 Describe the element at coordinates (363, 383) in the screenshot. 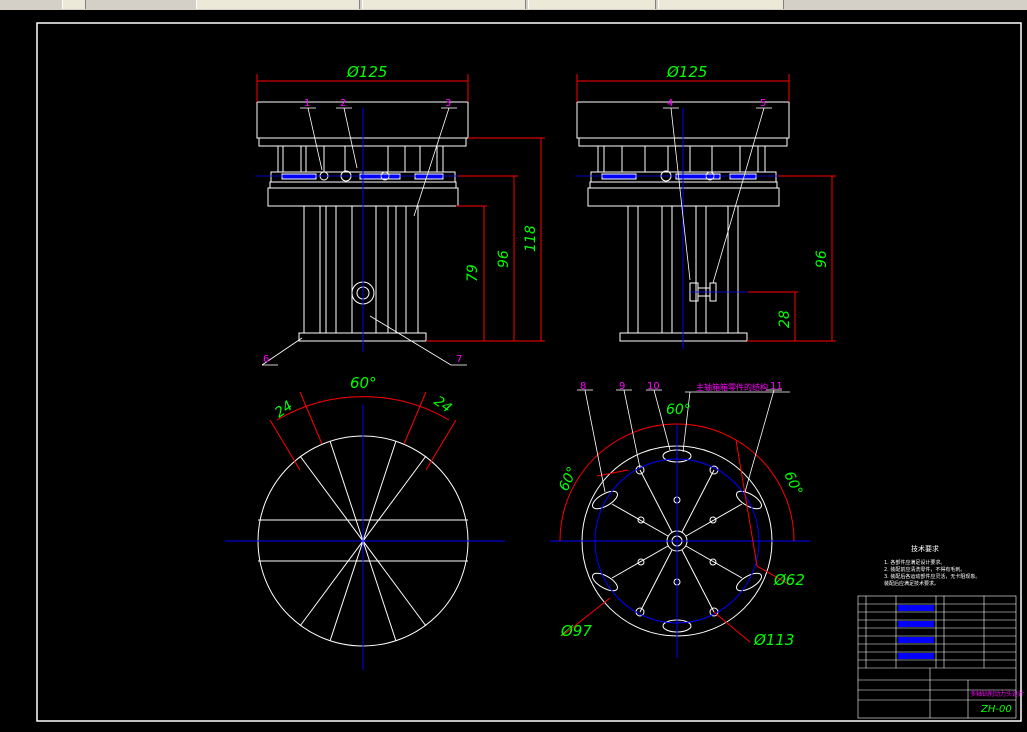

I see `star-angle: 60°` at that location.